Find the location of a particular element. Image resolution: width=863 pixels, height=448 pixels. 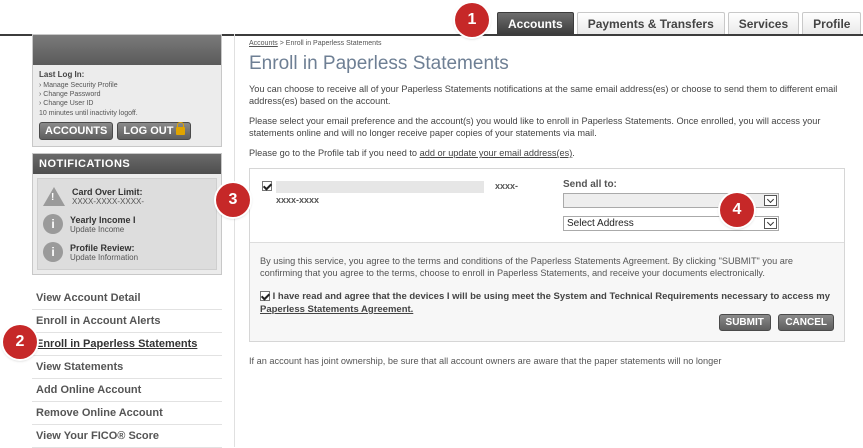

step-badge-3: 3 is located at coordinates (233, 200).